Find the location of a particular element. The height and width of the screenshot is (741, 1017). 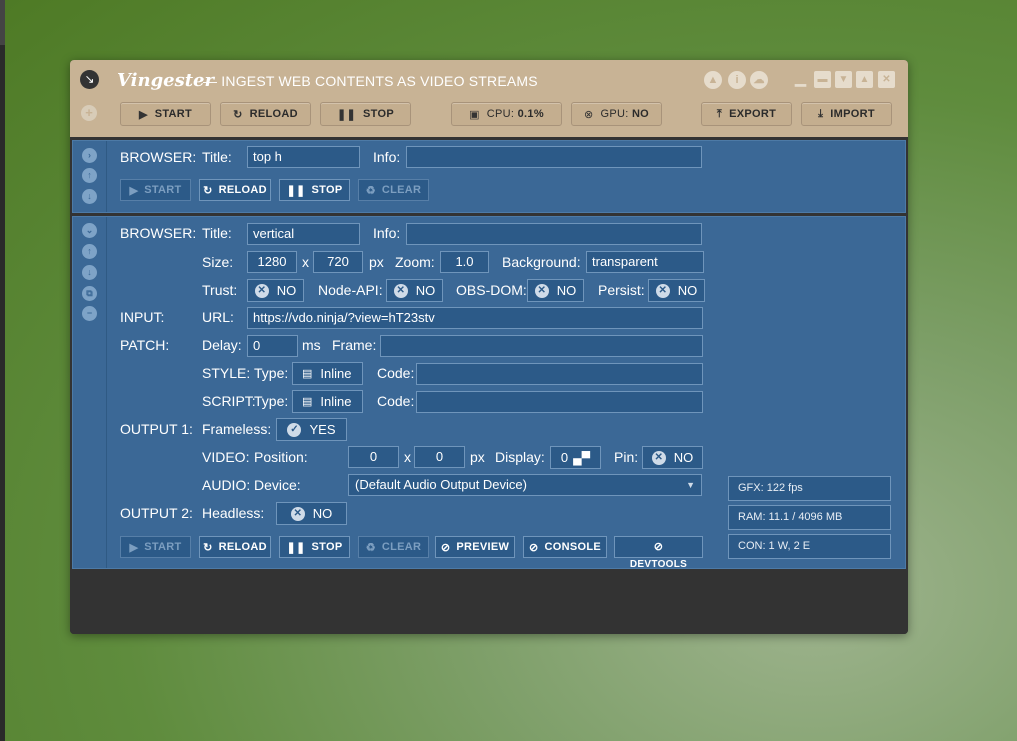

export-button: ⤒ EXPORT is located at coordinates (746, 114).